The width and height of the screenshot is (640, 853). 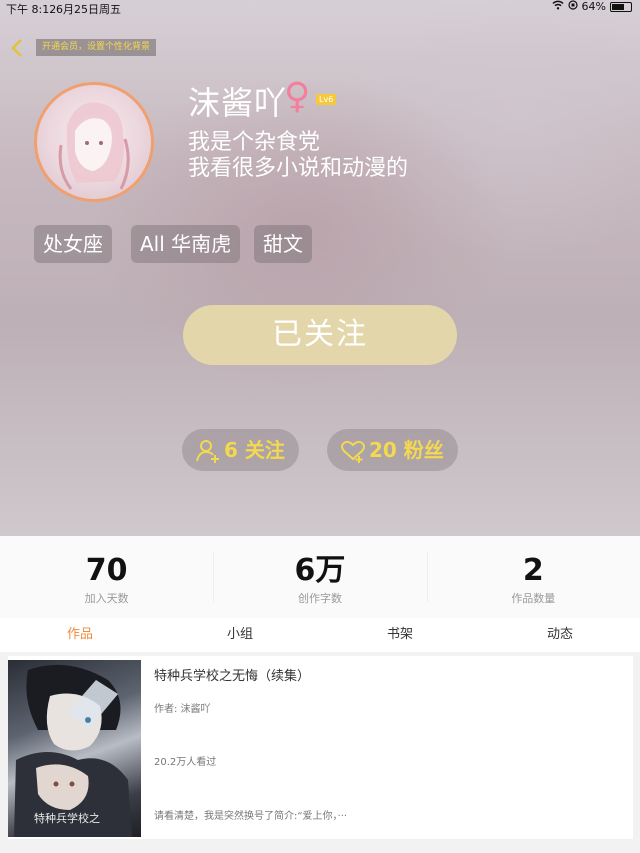 I want to click on book-author: 作者: 沫酱吖, so click(x=182, y=709).